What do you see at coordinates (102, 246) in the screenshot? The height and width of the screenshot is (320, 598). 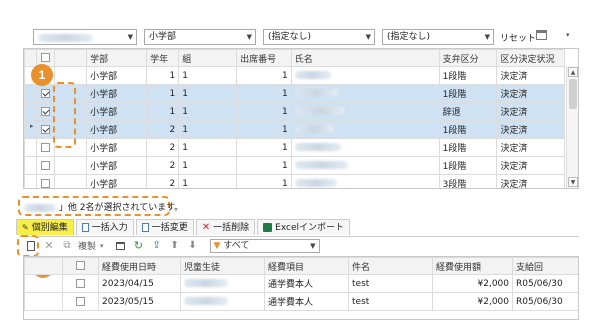 I see `dropdown-arrow-icon: ▾` at bounding box center [102, 246].